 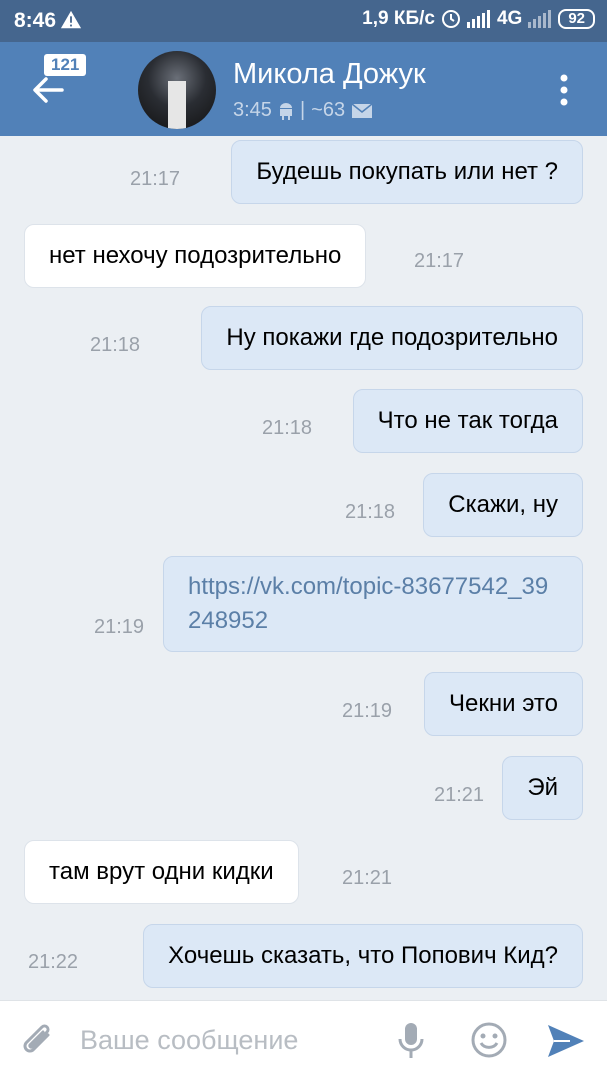 What do you see at coordinates (177, 90) in the screenshot?
I see `avatar` at bounding box center [177, 90].